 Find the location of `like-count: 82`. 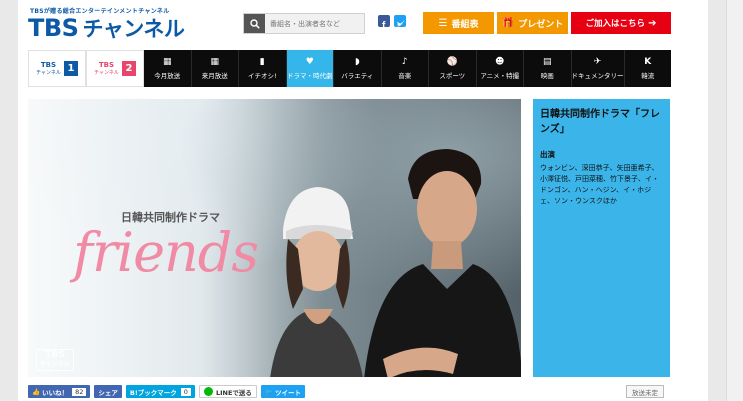

like-count: 82 is located at coordinates (79, 391).